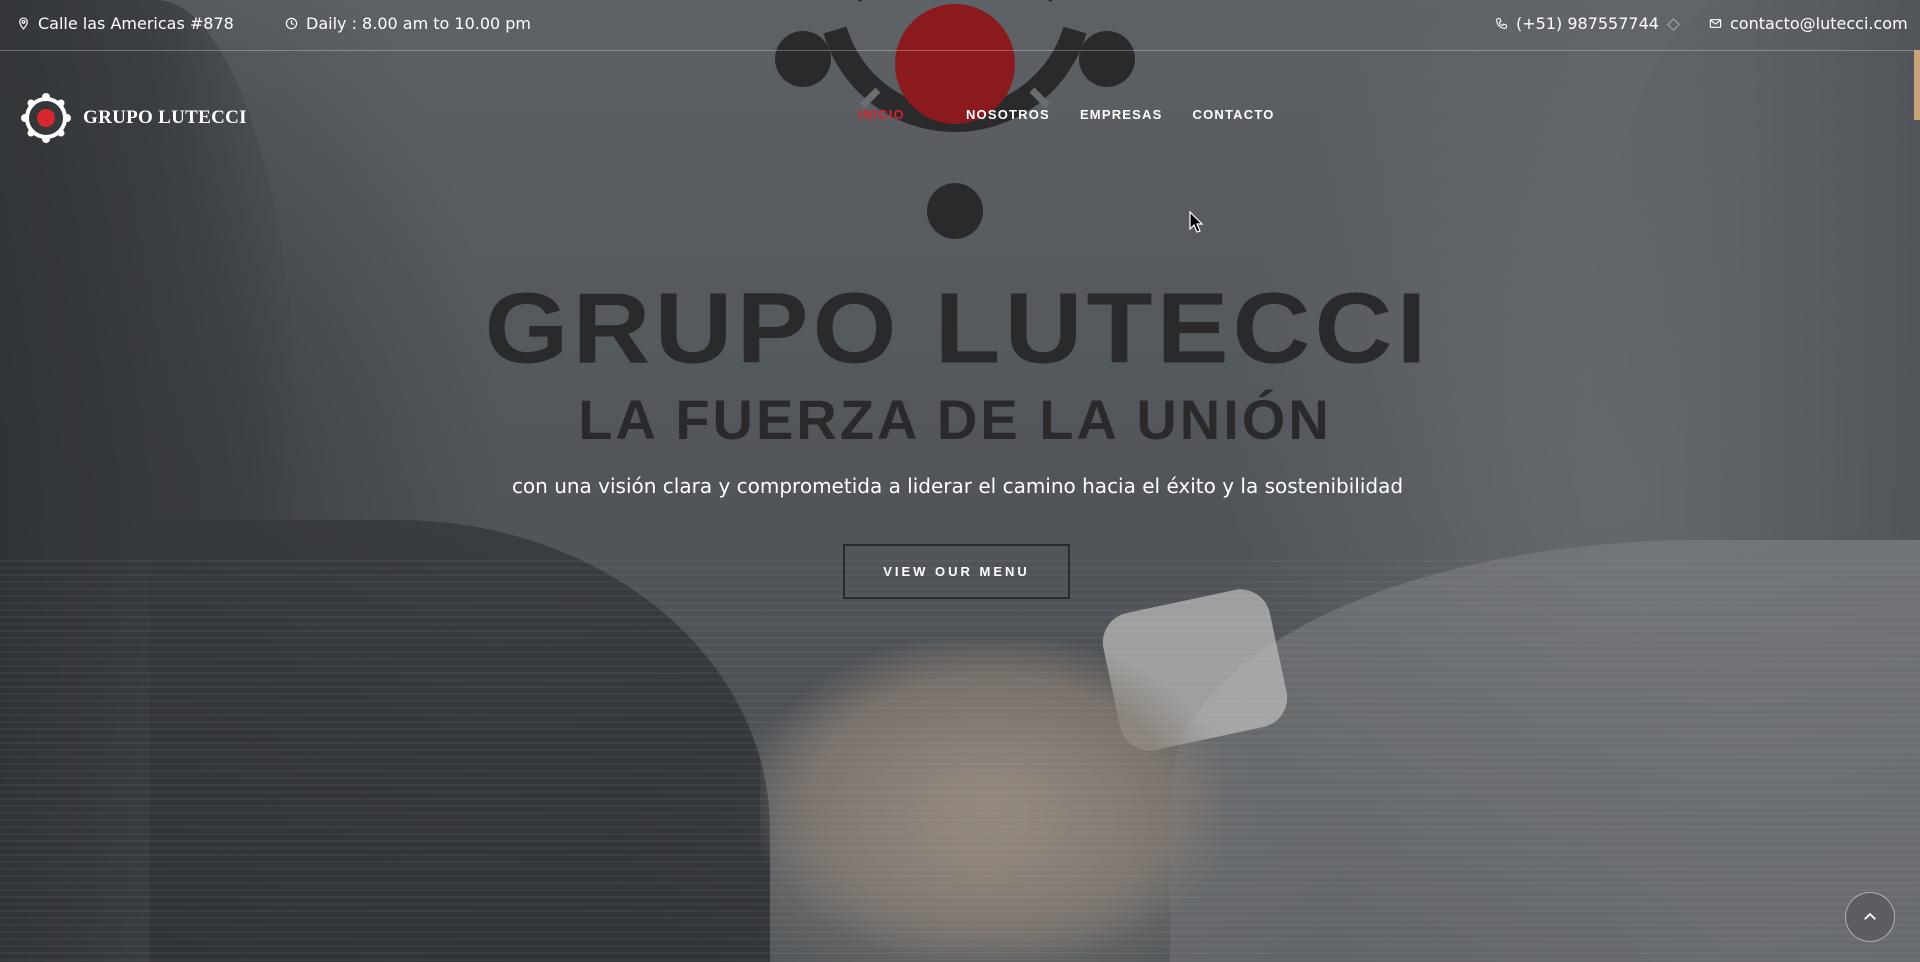  I want to click on phone-text: (+51) 987557744, so click(1587, 23).